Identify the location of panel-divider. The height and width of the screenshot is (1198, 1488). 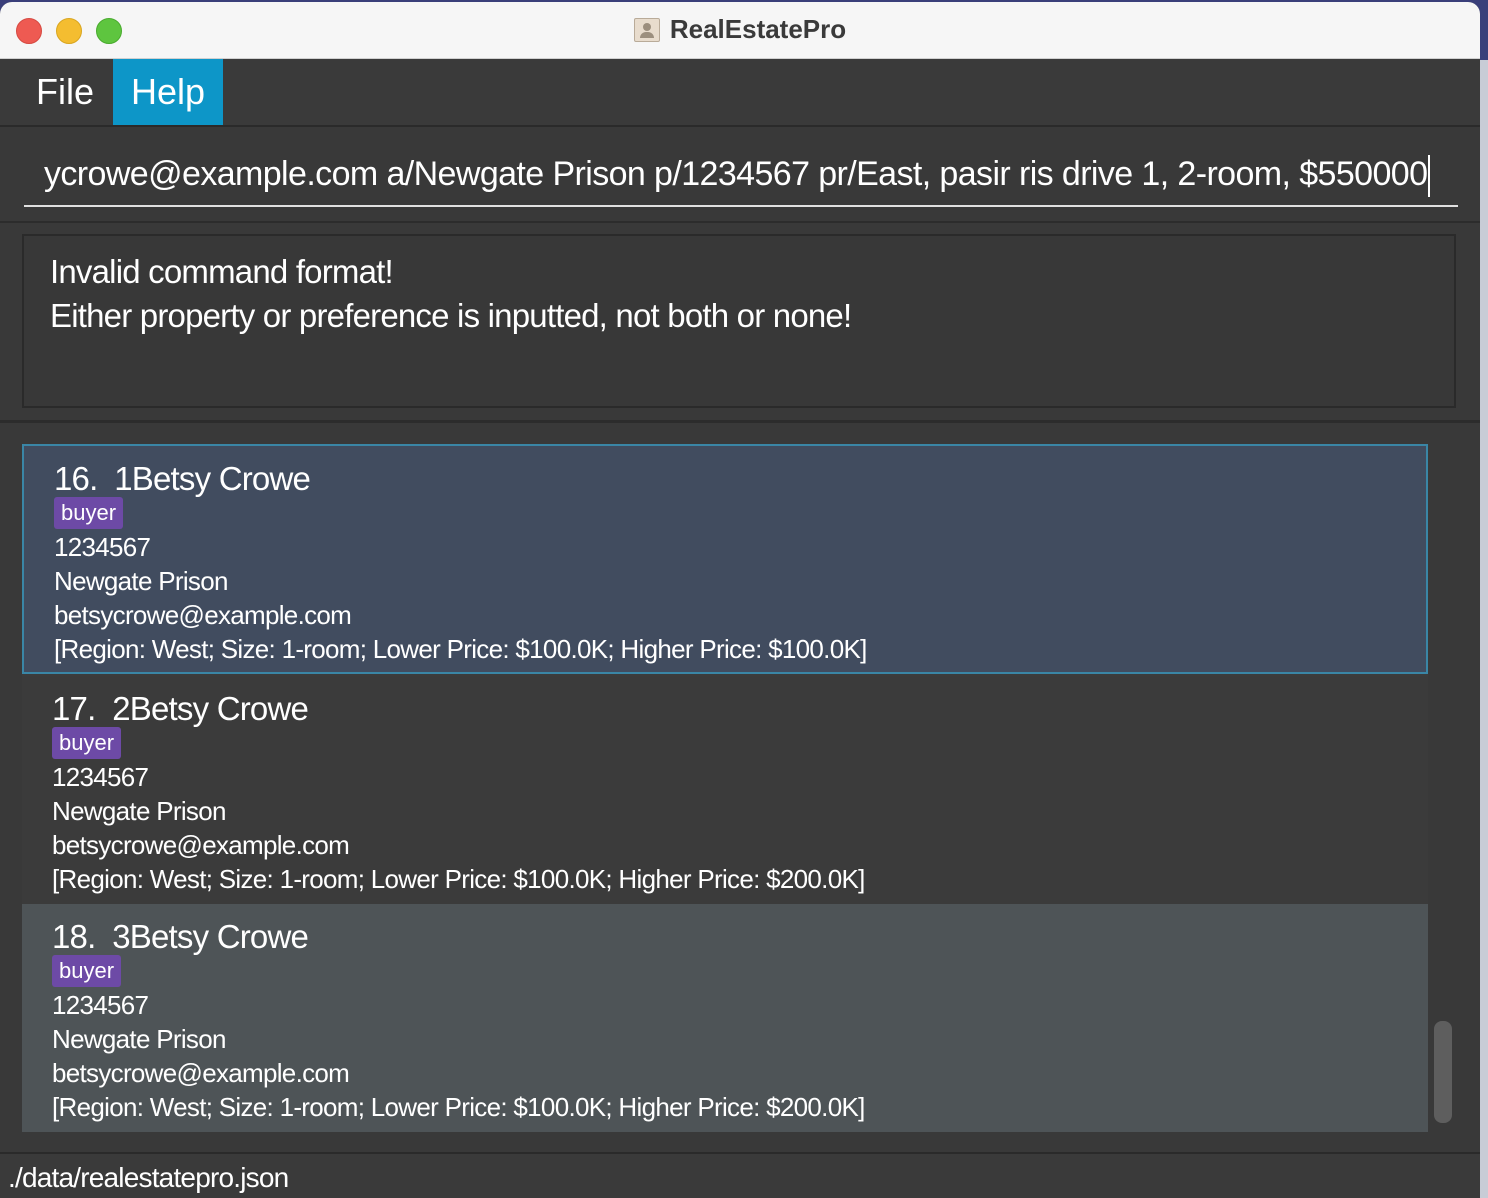
(740, 421).